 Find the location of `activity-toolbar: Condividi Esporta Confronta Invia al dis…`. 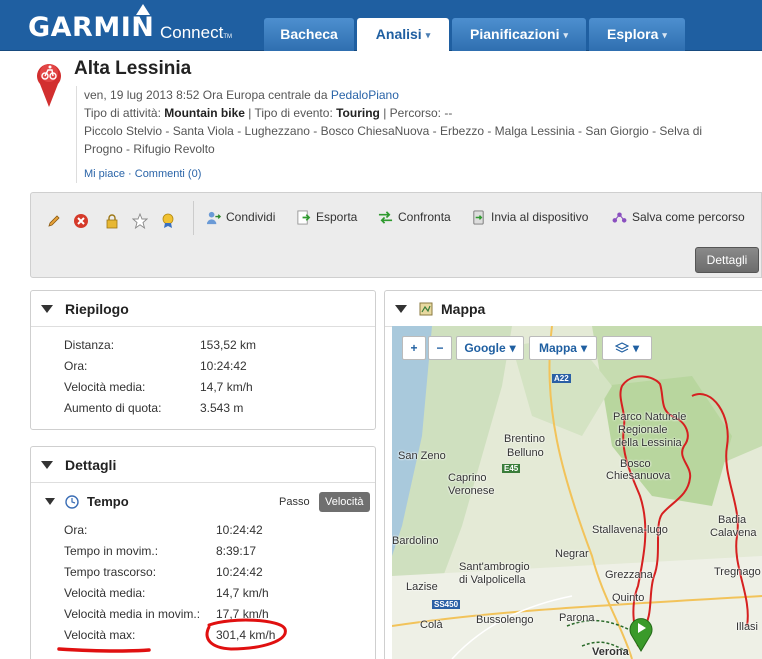

activity-toolbar: Condividi Esporta Confronta Invia al dis… is located at coordinates (396, 235).